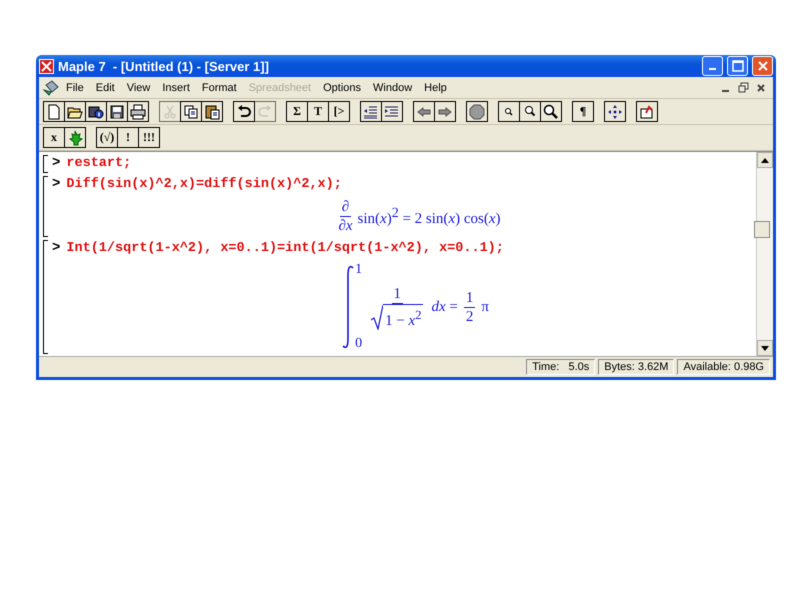  Describe the element at coordinates (358, 344) in the screenshot. I see `math-text: 0` at that location.